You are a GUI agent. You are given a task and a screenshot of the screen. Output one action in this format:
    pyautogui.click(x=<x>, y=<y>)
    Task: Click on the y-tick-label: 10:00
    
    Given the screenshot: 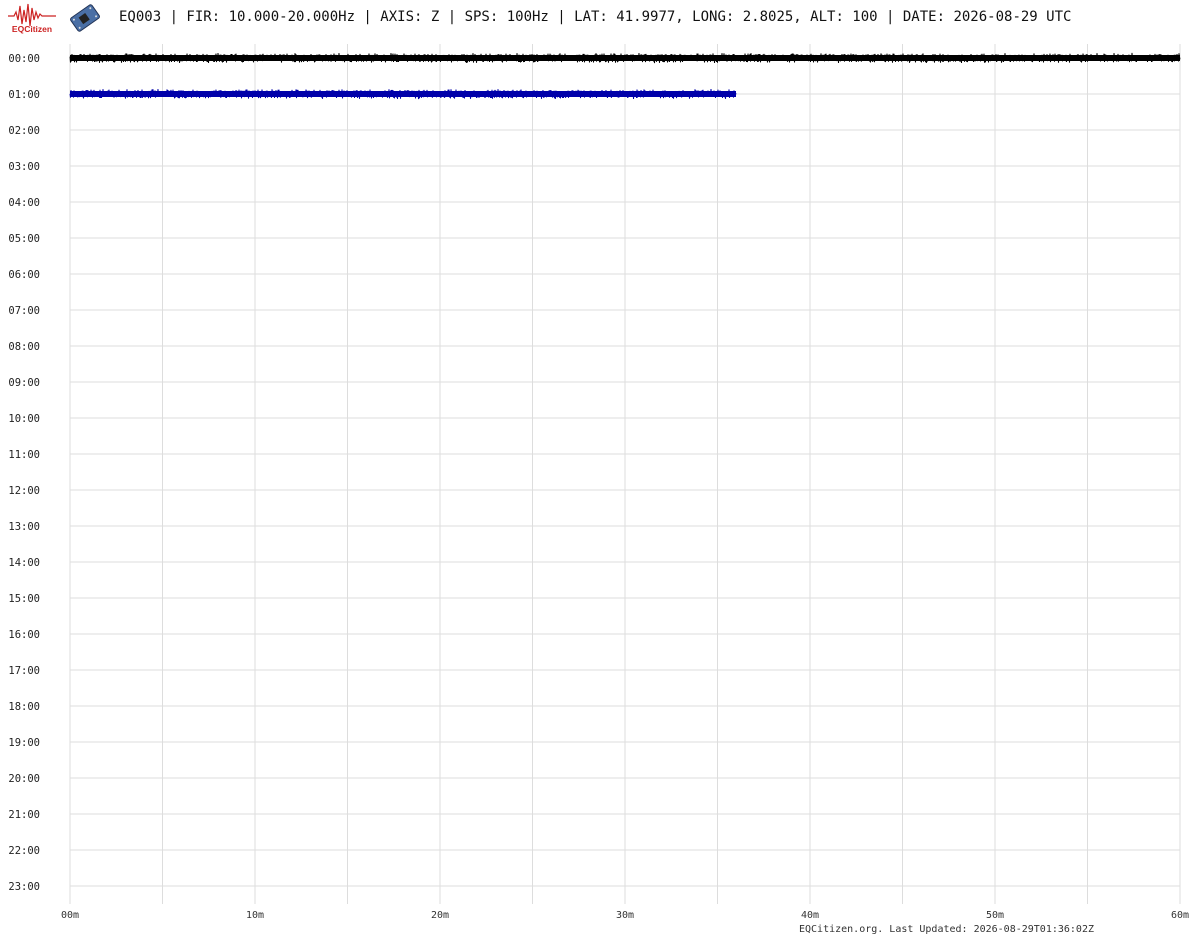 What is the action you would take?
    pyautogui.click(x=24, y=419)
    